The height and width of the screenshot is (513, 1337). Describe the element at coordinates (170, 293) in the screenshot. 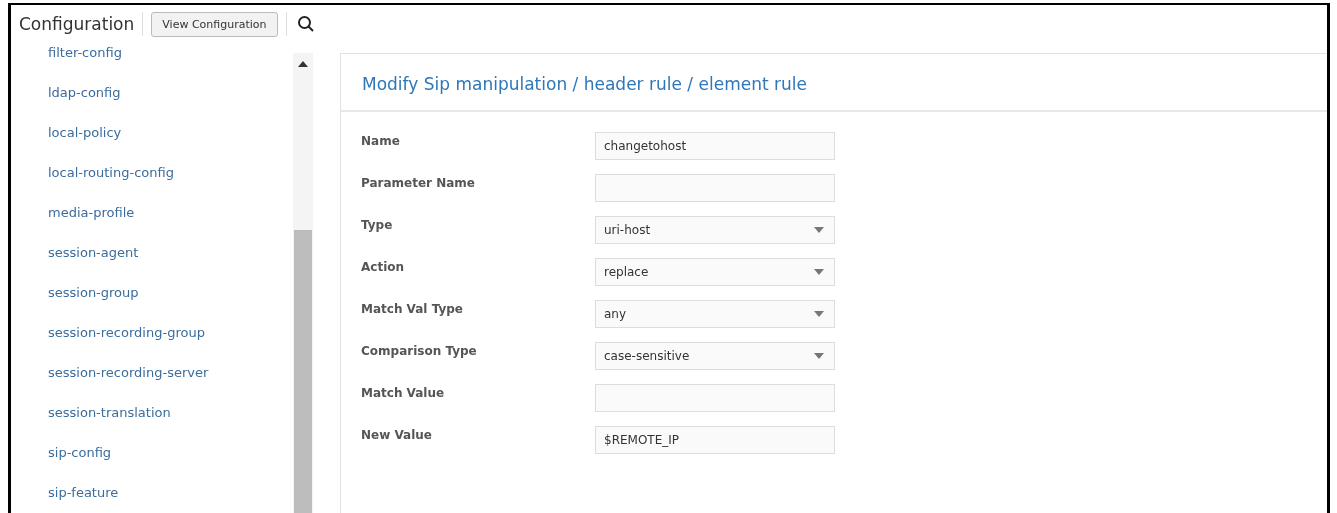

I see `sidebar-item: session-group` at that location.